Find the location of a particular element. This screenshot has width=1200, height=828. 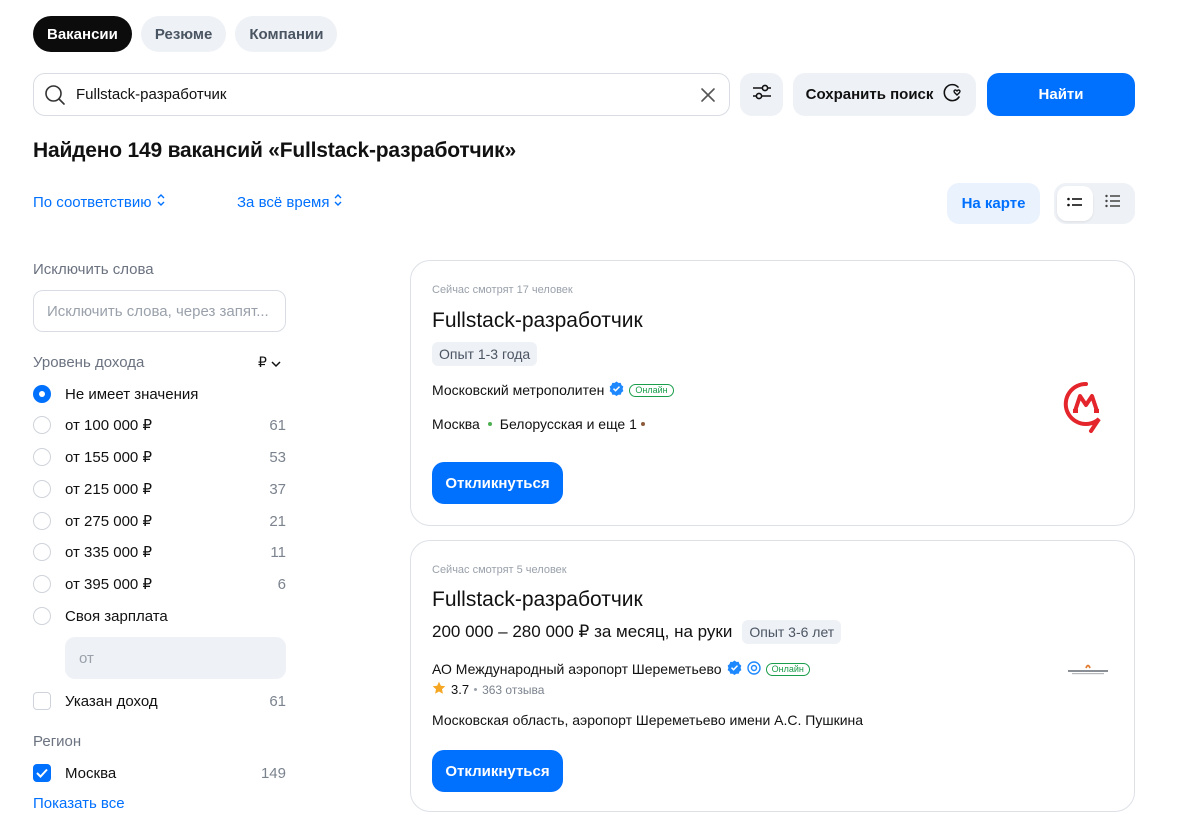

viewers-count: Сейчас смотрят 17 человек is located at coordinates (502, 290).